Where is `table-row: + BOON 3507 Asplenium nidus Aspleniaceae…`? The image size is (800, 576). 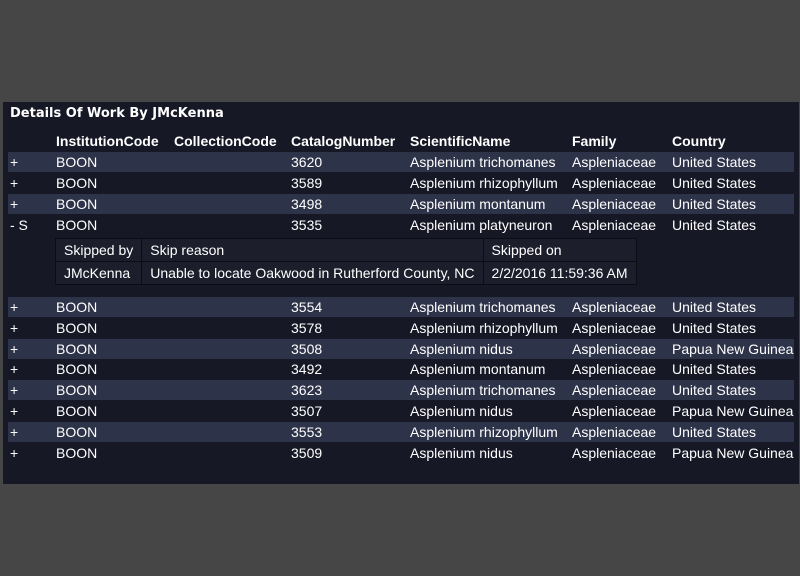 table-row: + BOON 3507 Asplenium nidus Aspleniaceae… is located at coordinates (401, 411).